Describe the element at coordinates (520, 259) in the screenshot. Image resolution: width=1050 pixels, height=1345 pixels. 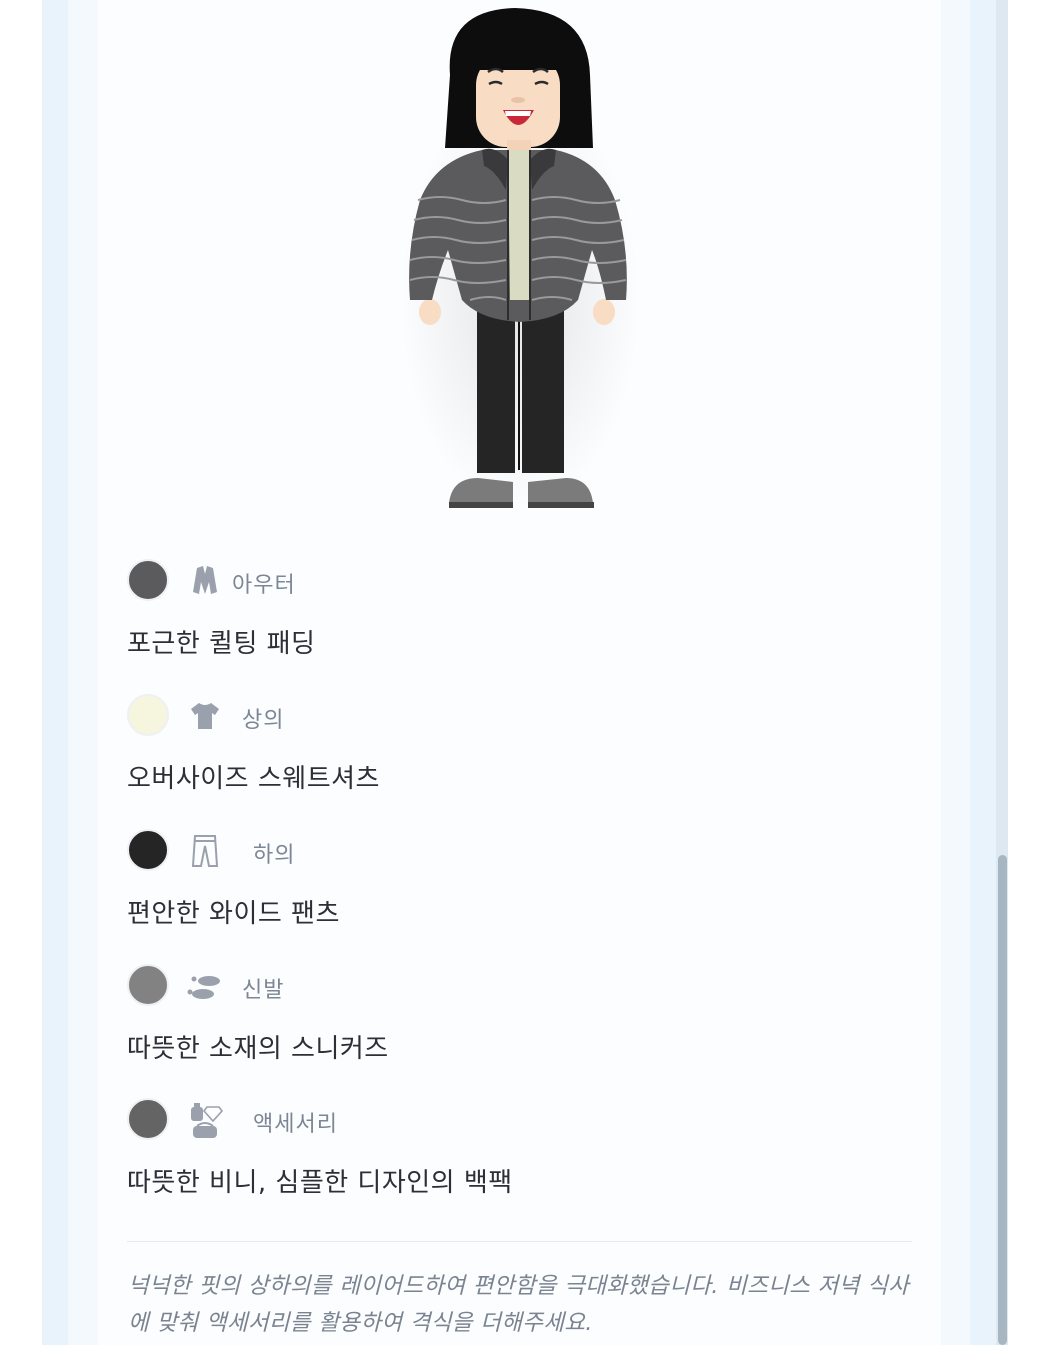
I see `avatar-illustration` at that location.